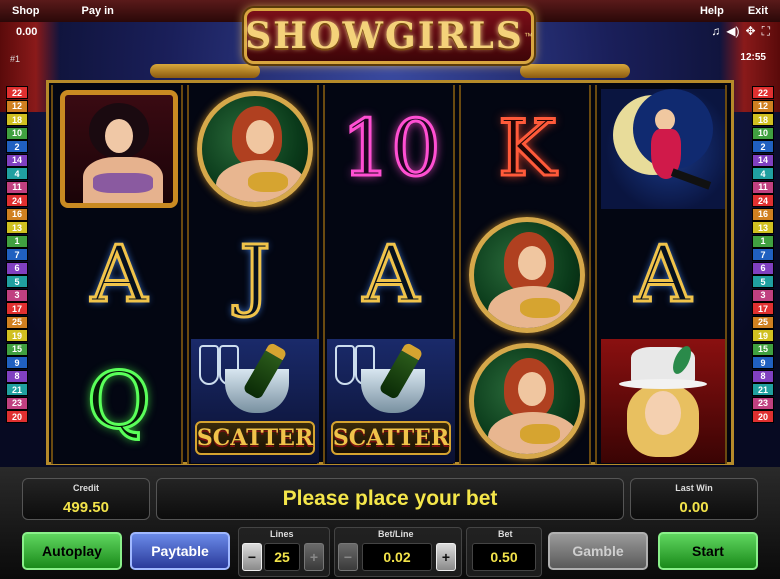 The width and height of the screenshot is (780, 579). What do you see at coordinates (17, 200) in the screenshot?
I see `payline-marker-left: 24` at bounding box center [17, 200].